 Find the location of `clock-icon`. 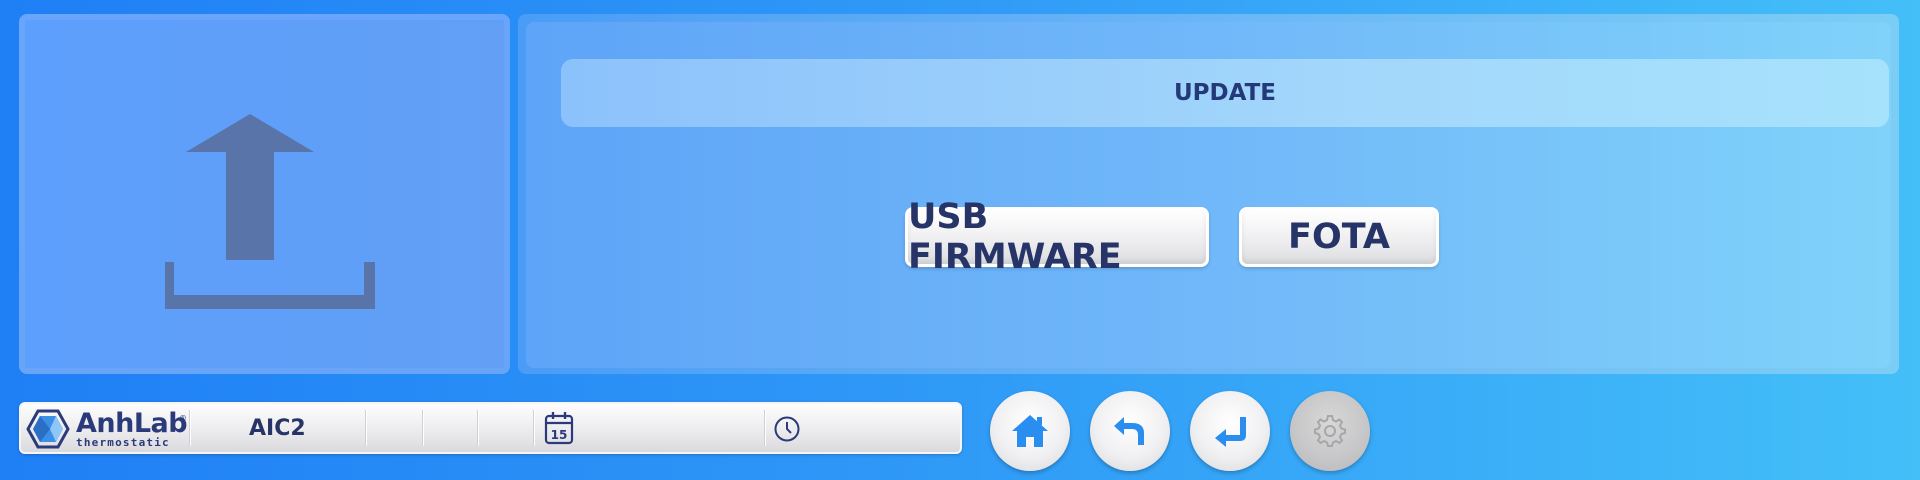

clock-icon is located at coordinates (787, 429).